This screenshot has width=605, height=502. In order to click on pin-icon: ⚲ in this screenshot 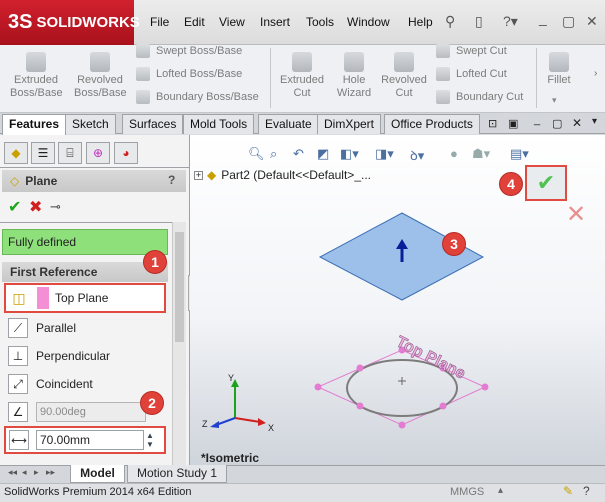, I will do `click(450, 21)`.